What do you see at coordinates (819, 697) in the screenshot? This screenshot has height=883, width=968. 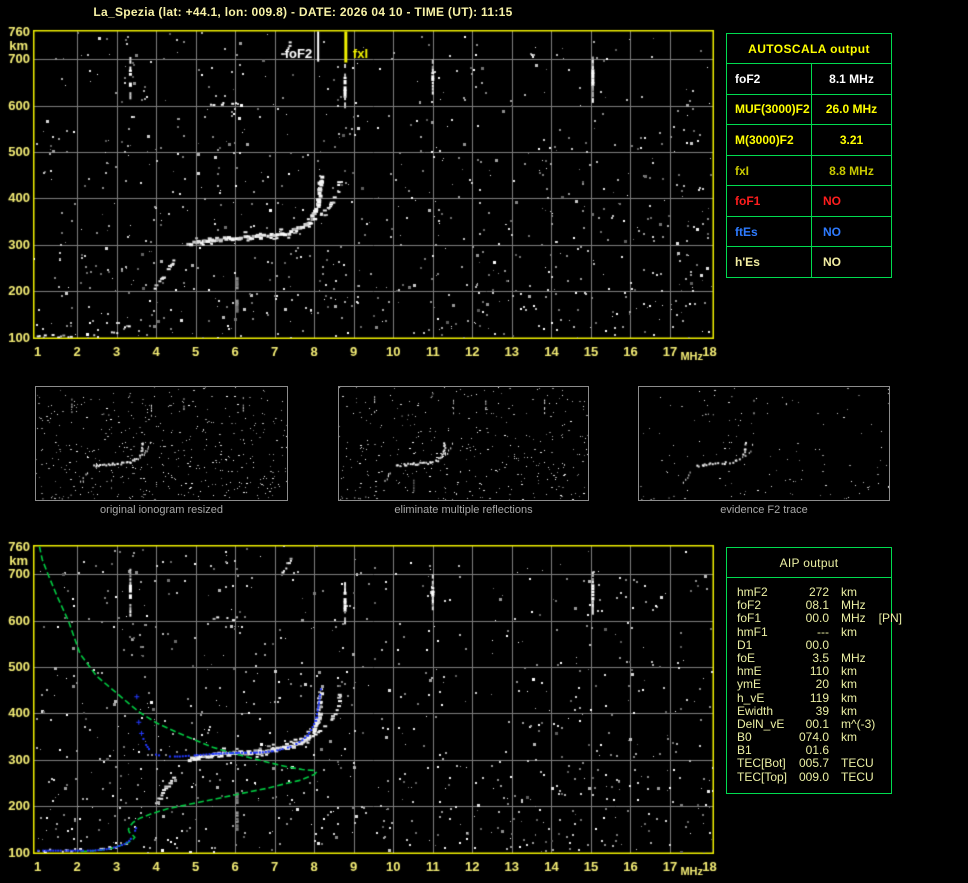 I see `param-value: 119` at bounding box center [819, 697].